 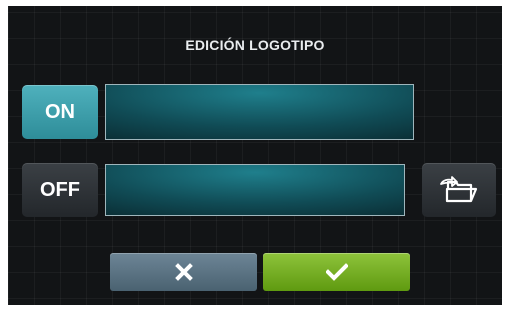 I want to click on logo-off-field, so click(x=255, y=190).